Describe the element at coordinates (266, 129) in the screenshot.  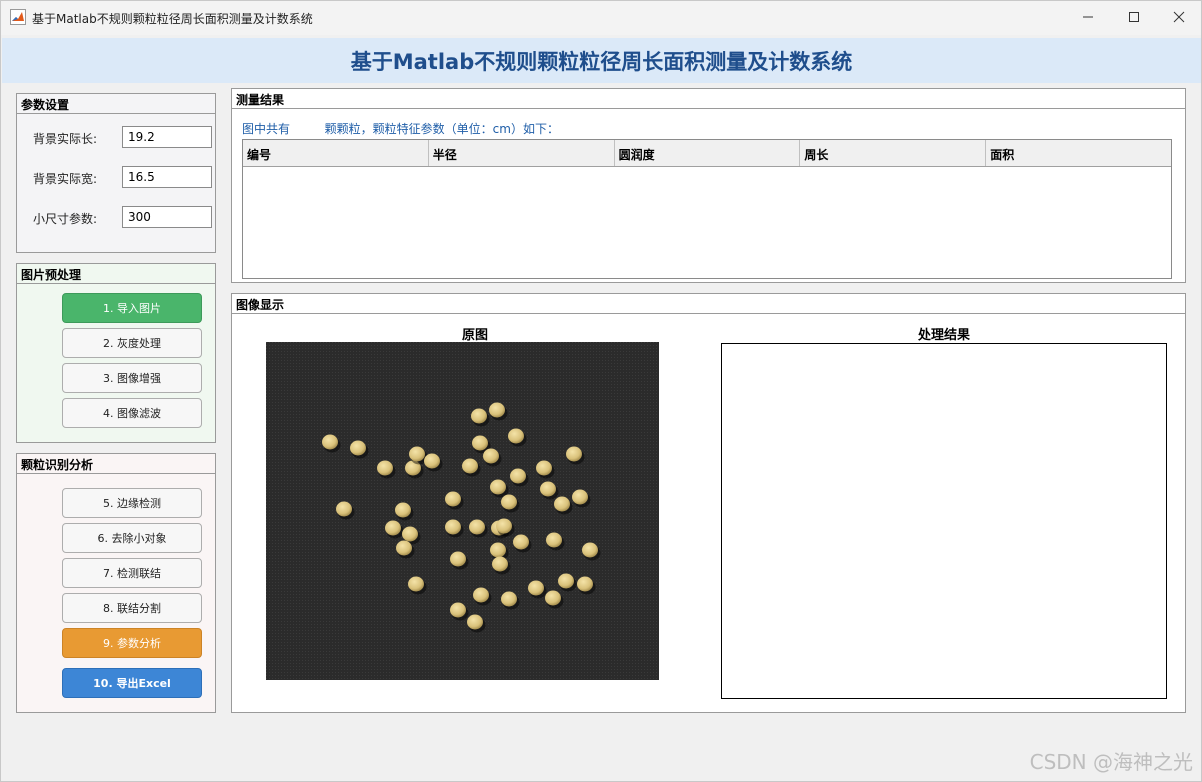
I see `summary-prefix: 图中共有` at that location.